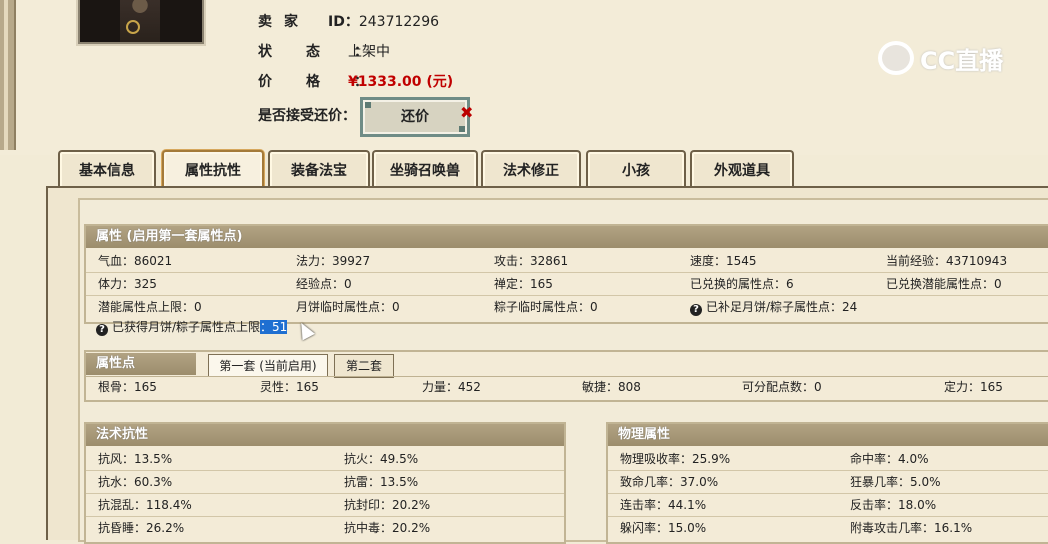 The height and width of the screenshot is (544, 1048). Describe the element at coordinates (274, 327) in the screenshot. I see `attr-obtained-value: ：51` at that location.